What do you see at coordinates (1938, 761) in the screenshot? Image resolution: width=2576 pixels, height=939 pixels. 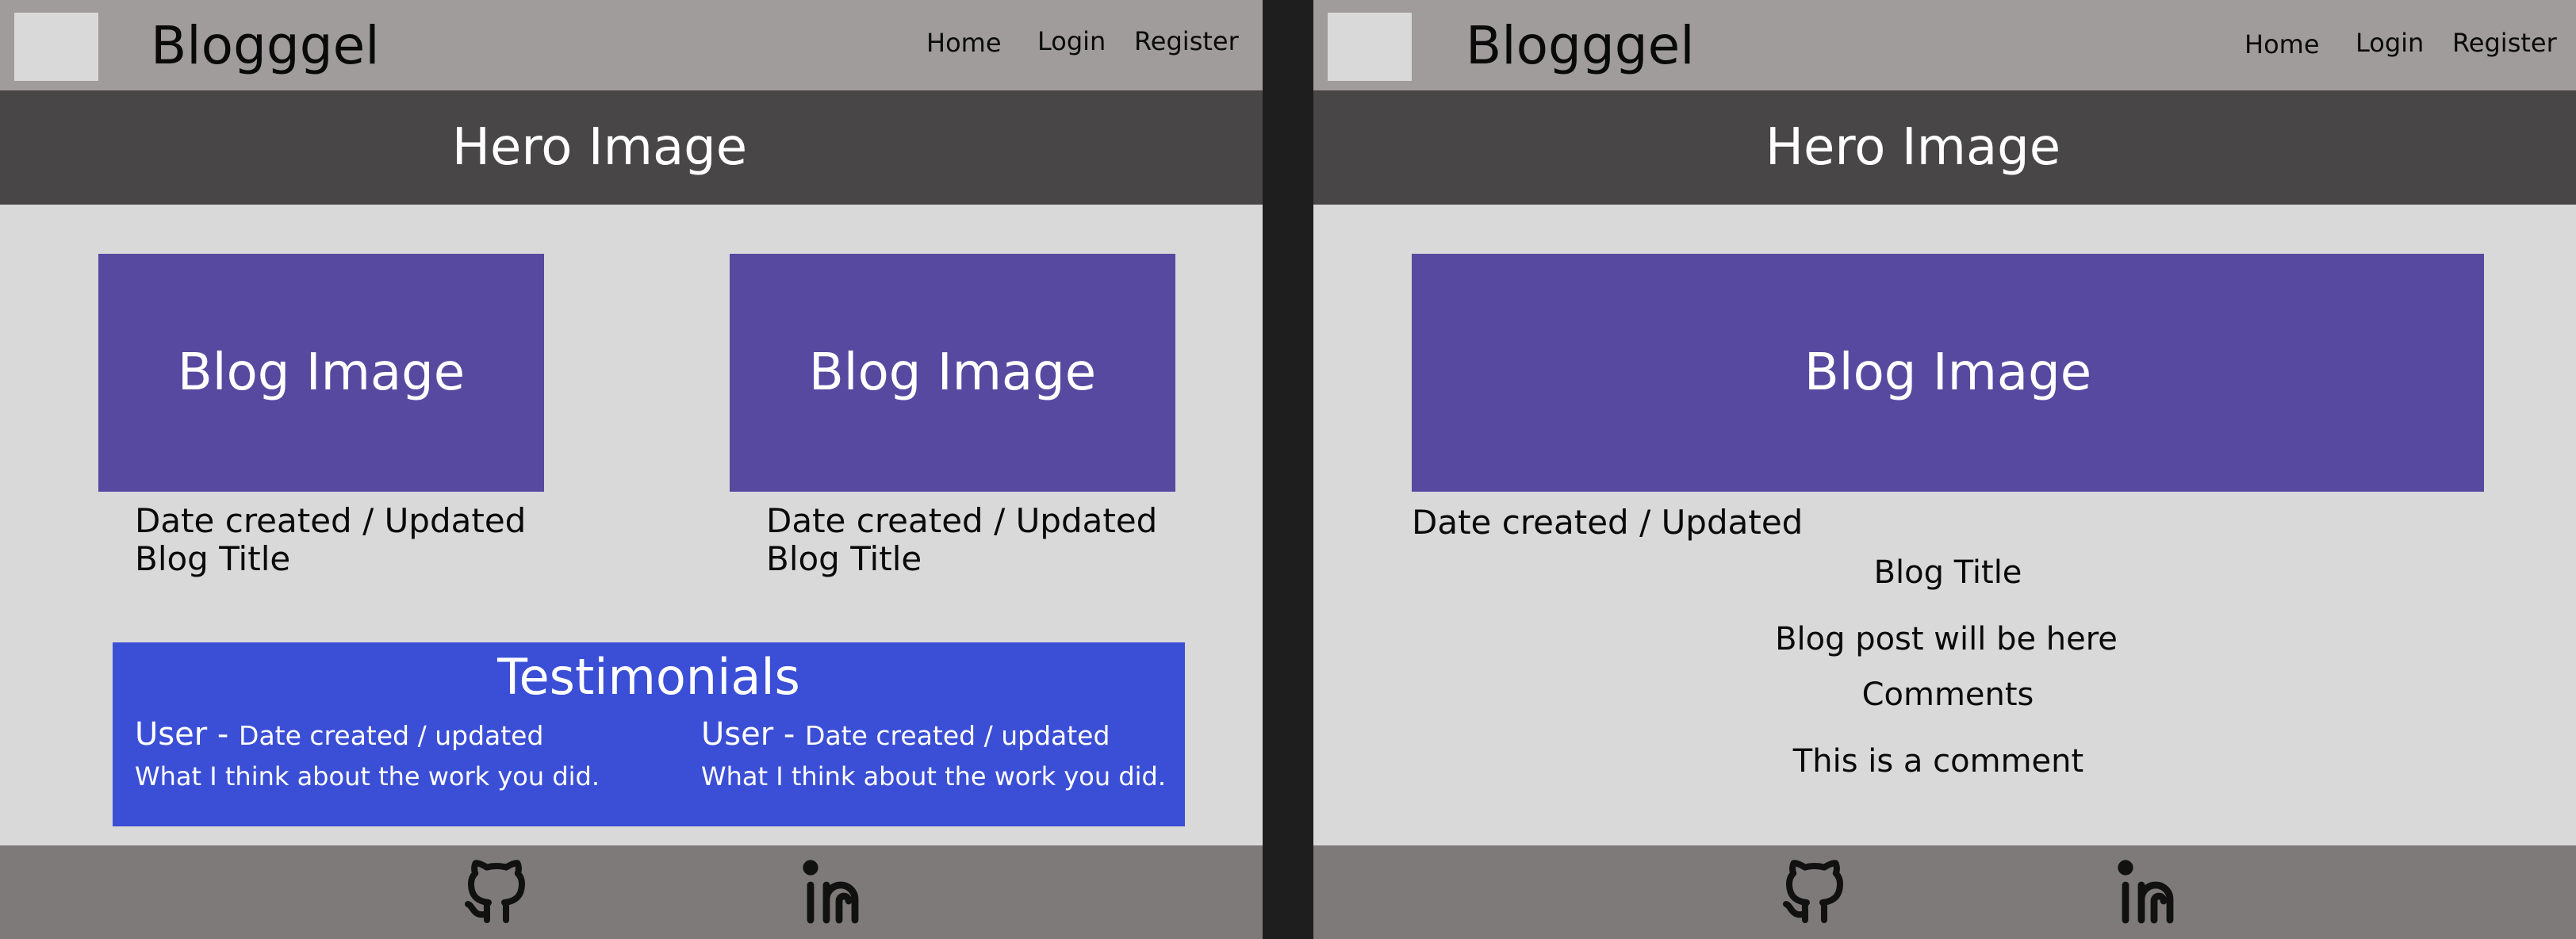 I see `comment-text: This is a comment` at bounding box center [1938, 761].